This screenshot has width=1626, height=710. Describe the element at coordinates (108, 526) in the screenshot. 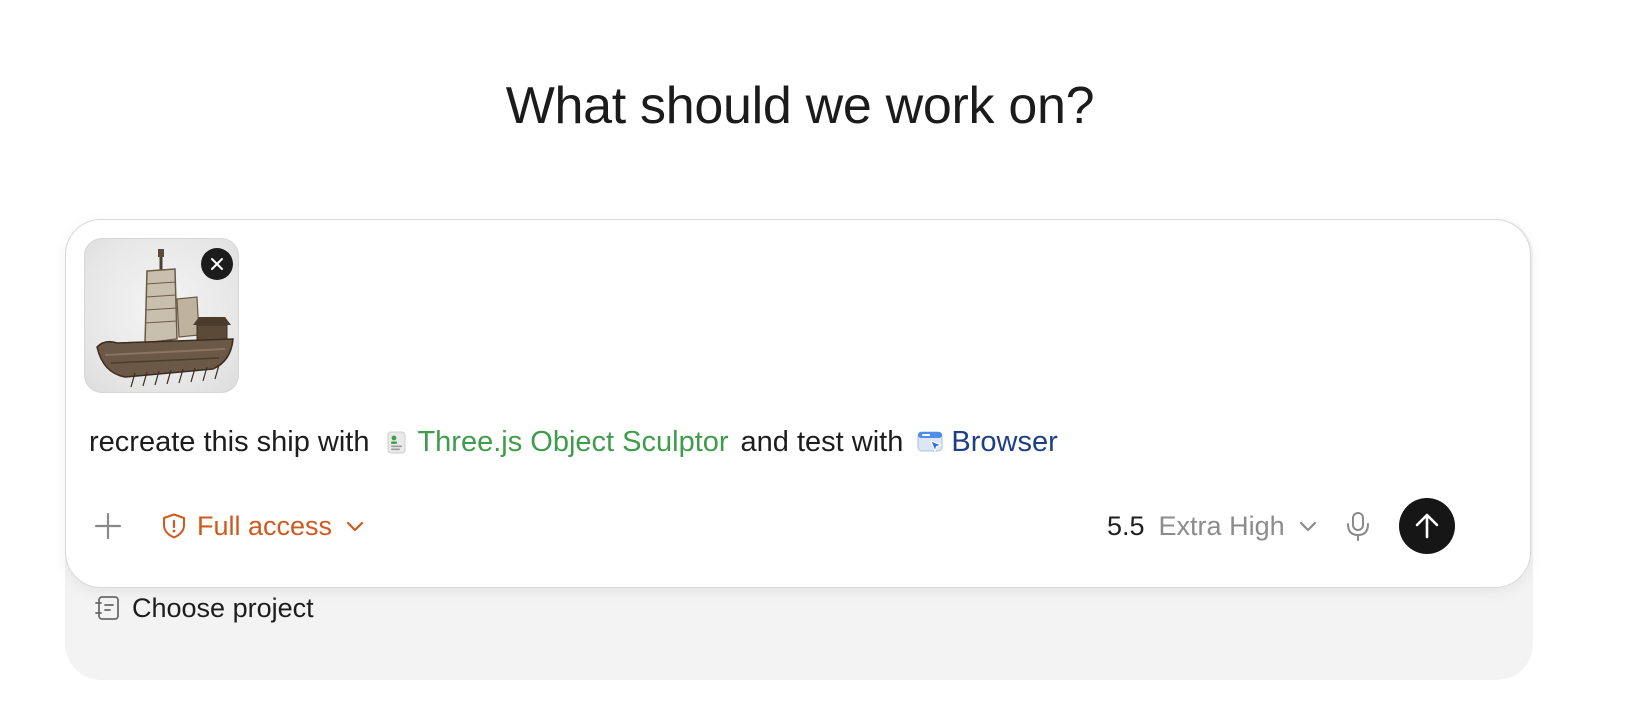

I see `add-attachment-button` at that location.